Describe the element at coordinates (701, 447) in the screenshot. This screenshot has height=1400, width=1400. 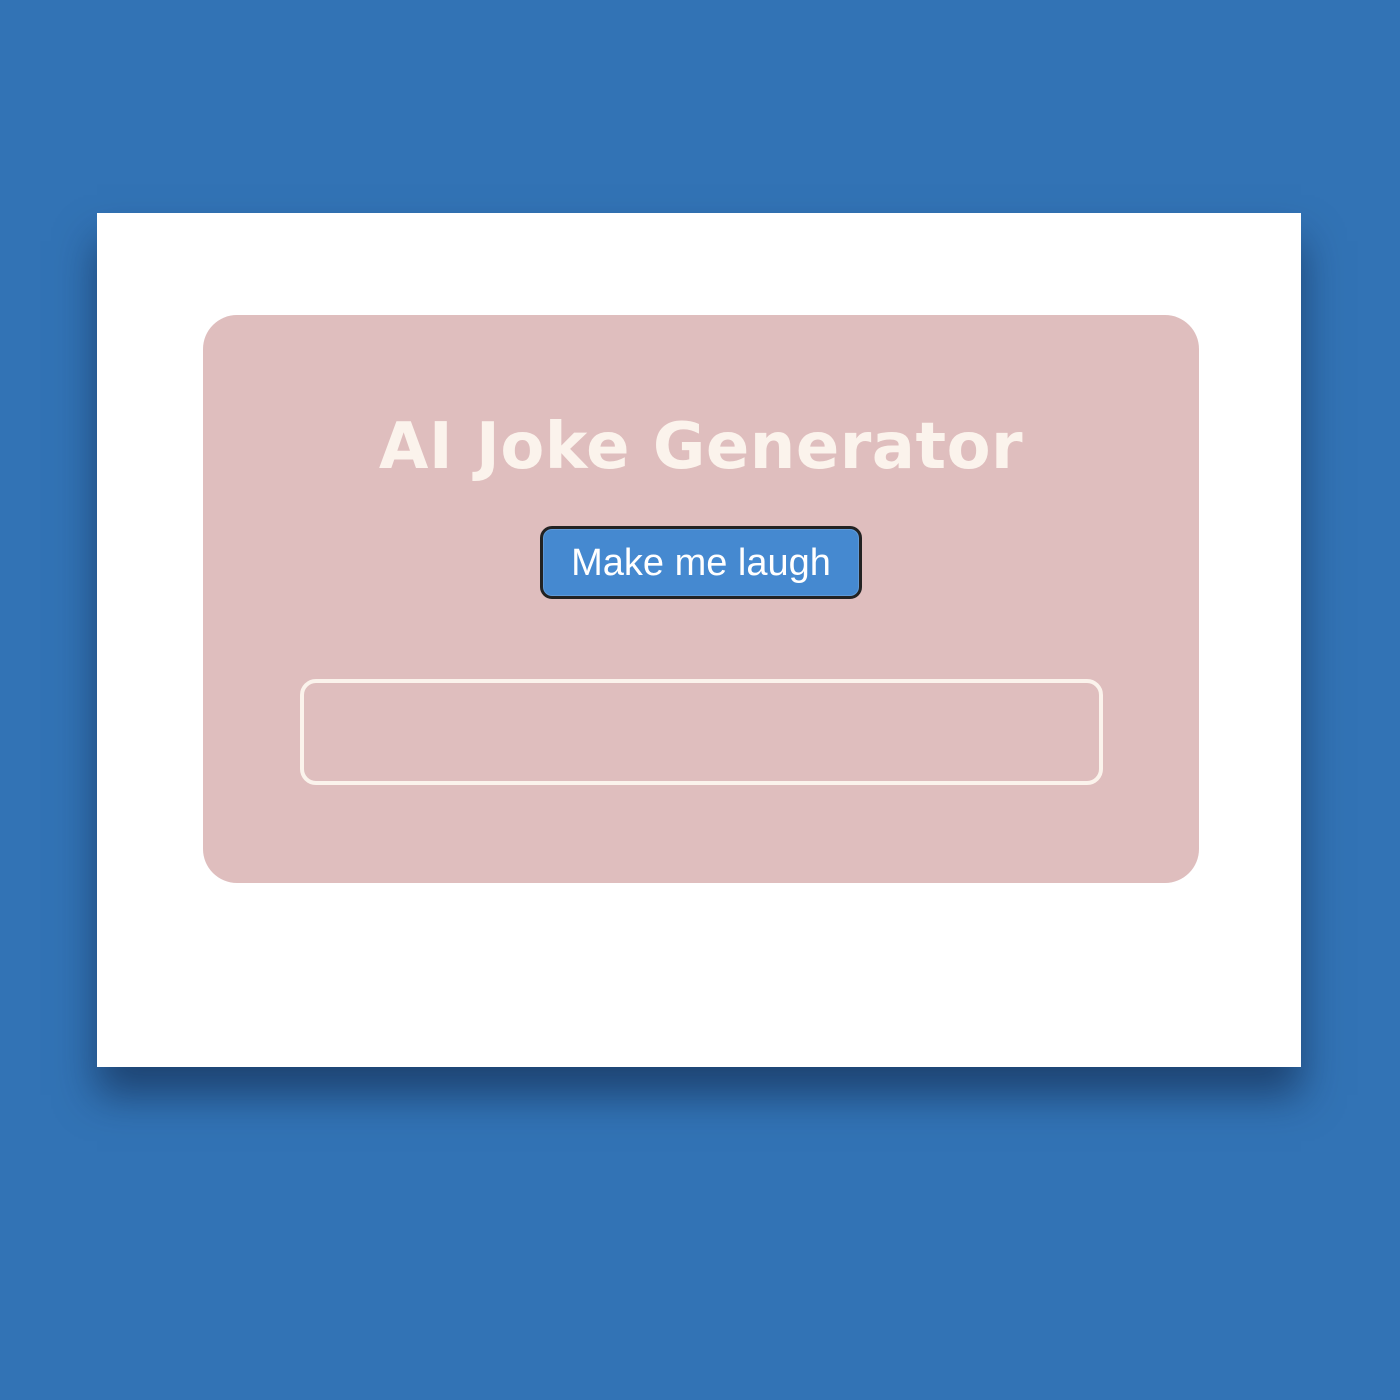
I see `page-title: AI Joke Generator` at that location.